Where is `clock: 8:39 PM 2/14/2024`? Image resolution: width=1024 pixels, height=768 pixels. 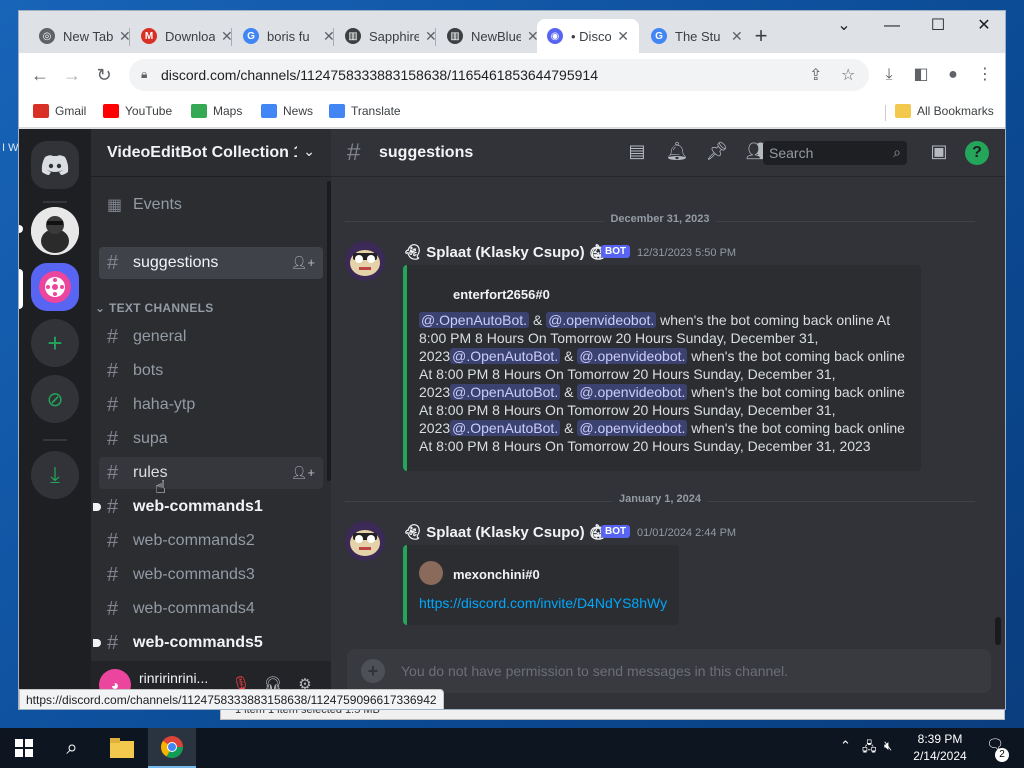 clock: 8:39 PM 2/14/2024 is located at coordinates (940, 748).